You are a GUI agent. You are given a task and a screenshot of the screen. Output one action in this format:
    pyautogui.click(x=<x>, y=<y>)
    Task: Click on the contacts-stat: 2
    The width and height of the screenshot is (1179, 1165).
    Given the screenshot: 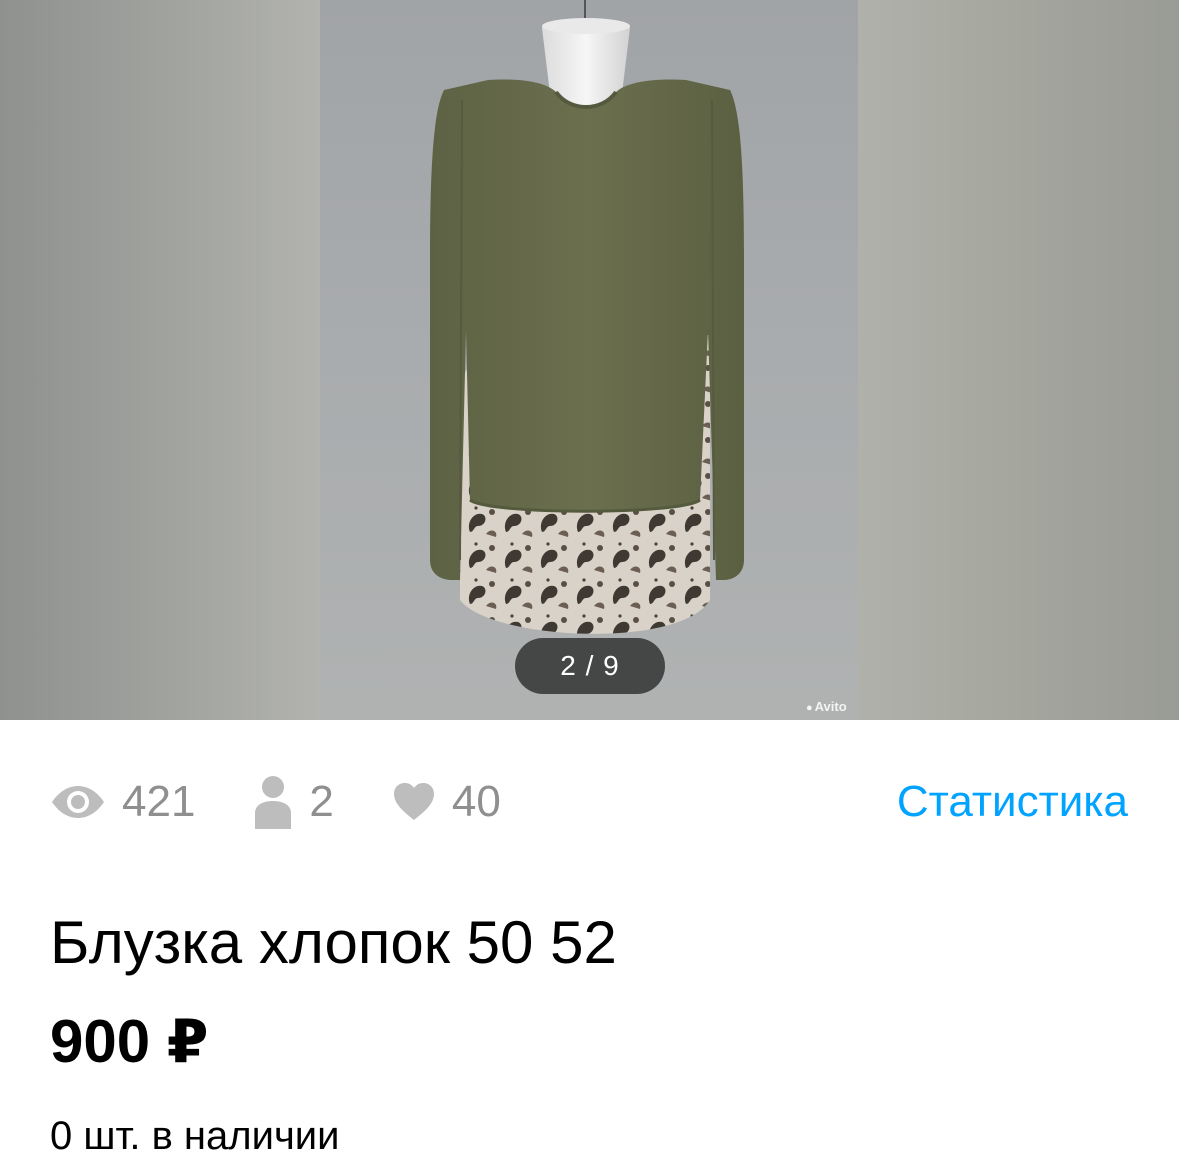 What is the action you would take?
    pyautogui.click(x=293, y=802)
    